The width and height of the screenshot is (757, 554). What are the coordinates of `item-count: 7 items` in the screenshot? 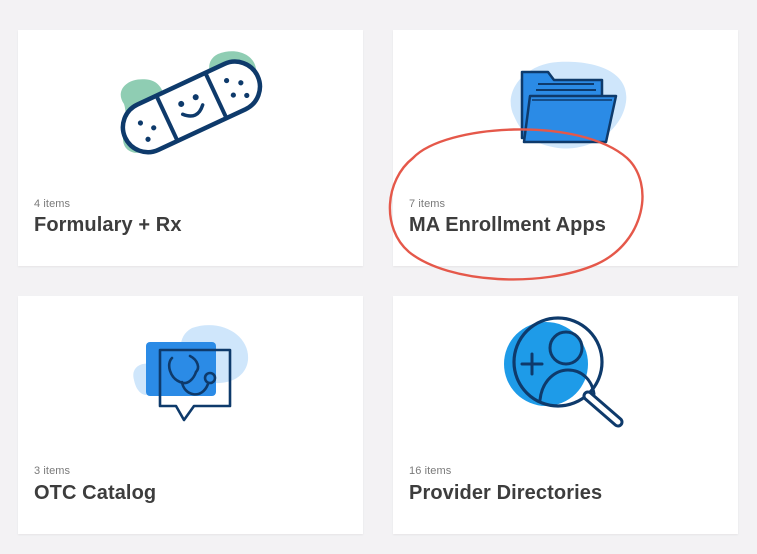 It's located at (427, 204).